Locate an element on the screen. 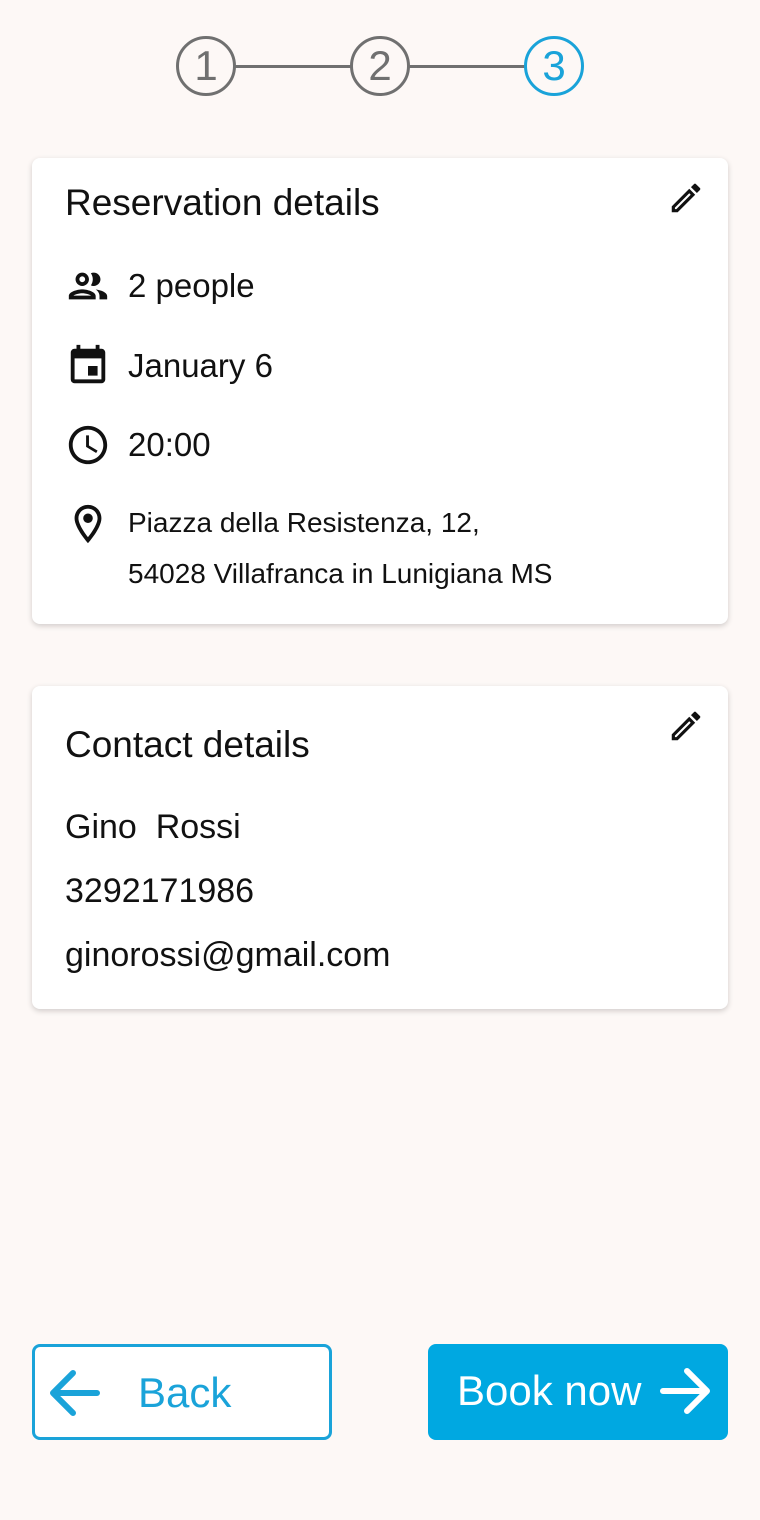  step-3-indicator: 3 is located at coordinates (554, 66).